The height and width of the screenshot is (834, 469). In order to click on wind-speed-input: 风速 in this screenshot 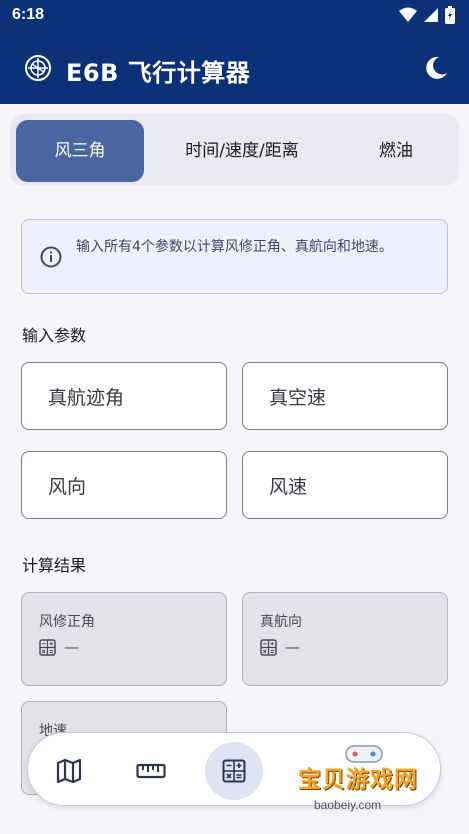, I will do `click(345, 485)`.